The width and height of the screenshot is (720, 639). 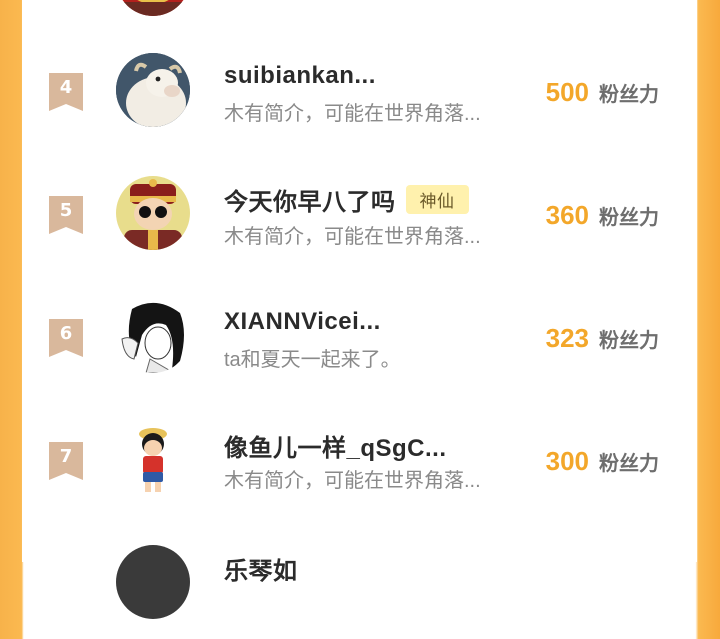 I want to click on score-value: 323, so click(x=567, y=338).